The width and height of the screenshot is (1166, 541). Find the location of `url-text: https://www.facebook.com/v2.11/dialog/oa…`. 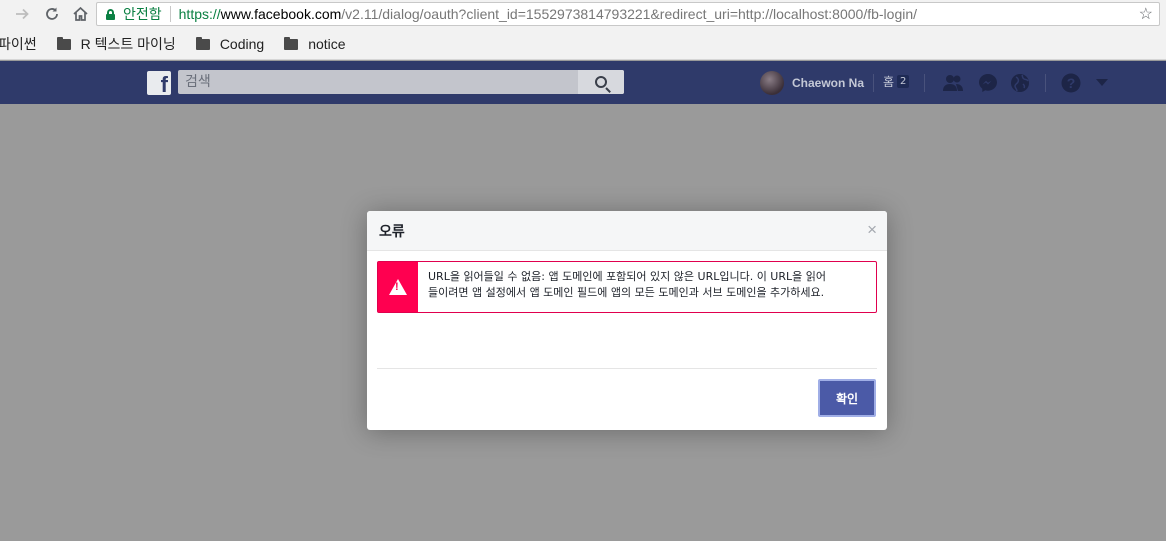

url-text: https://www.facebook.com/v2.11/dialog/oa… is located at coordinates (548, 14).